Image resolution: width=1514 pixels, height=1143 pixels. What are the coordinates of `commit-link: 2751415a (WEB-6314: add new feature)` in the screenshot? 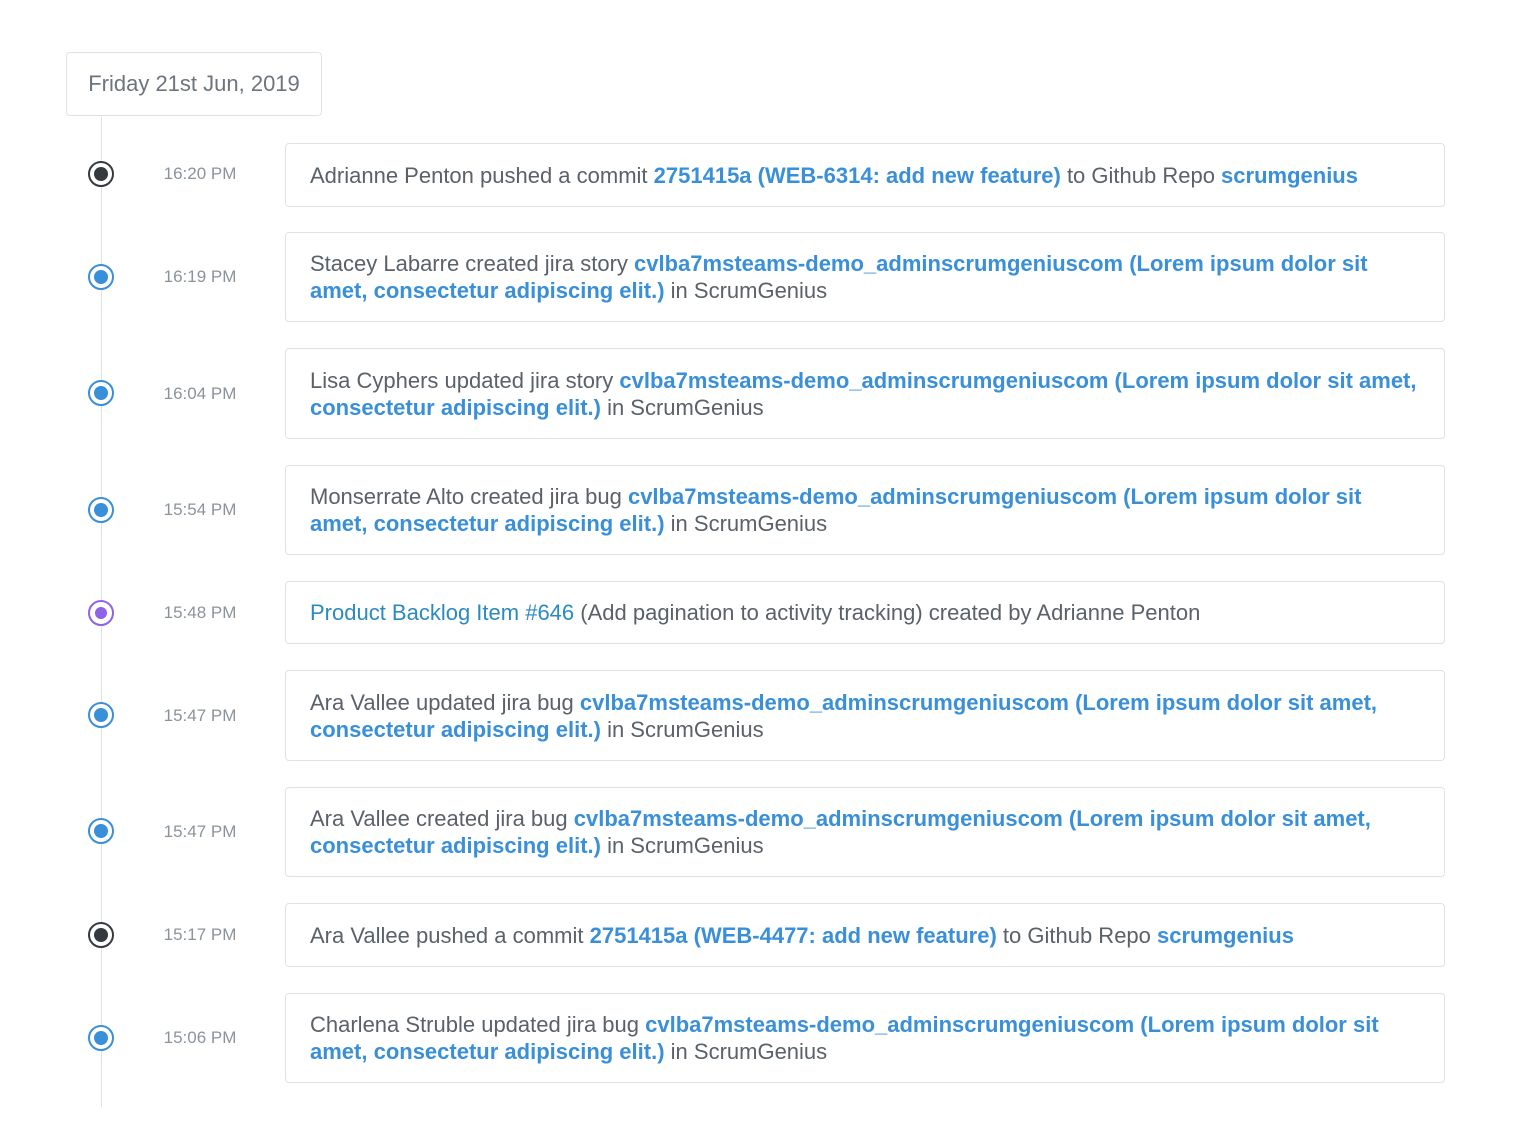 It's located at (857, 175).